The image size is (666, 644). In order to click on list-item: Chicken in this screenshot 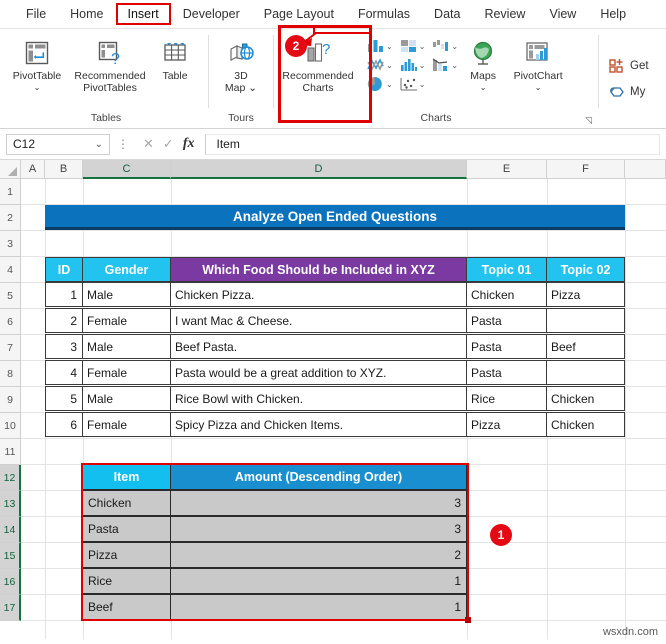, I will do `click(126, 503)`.